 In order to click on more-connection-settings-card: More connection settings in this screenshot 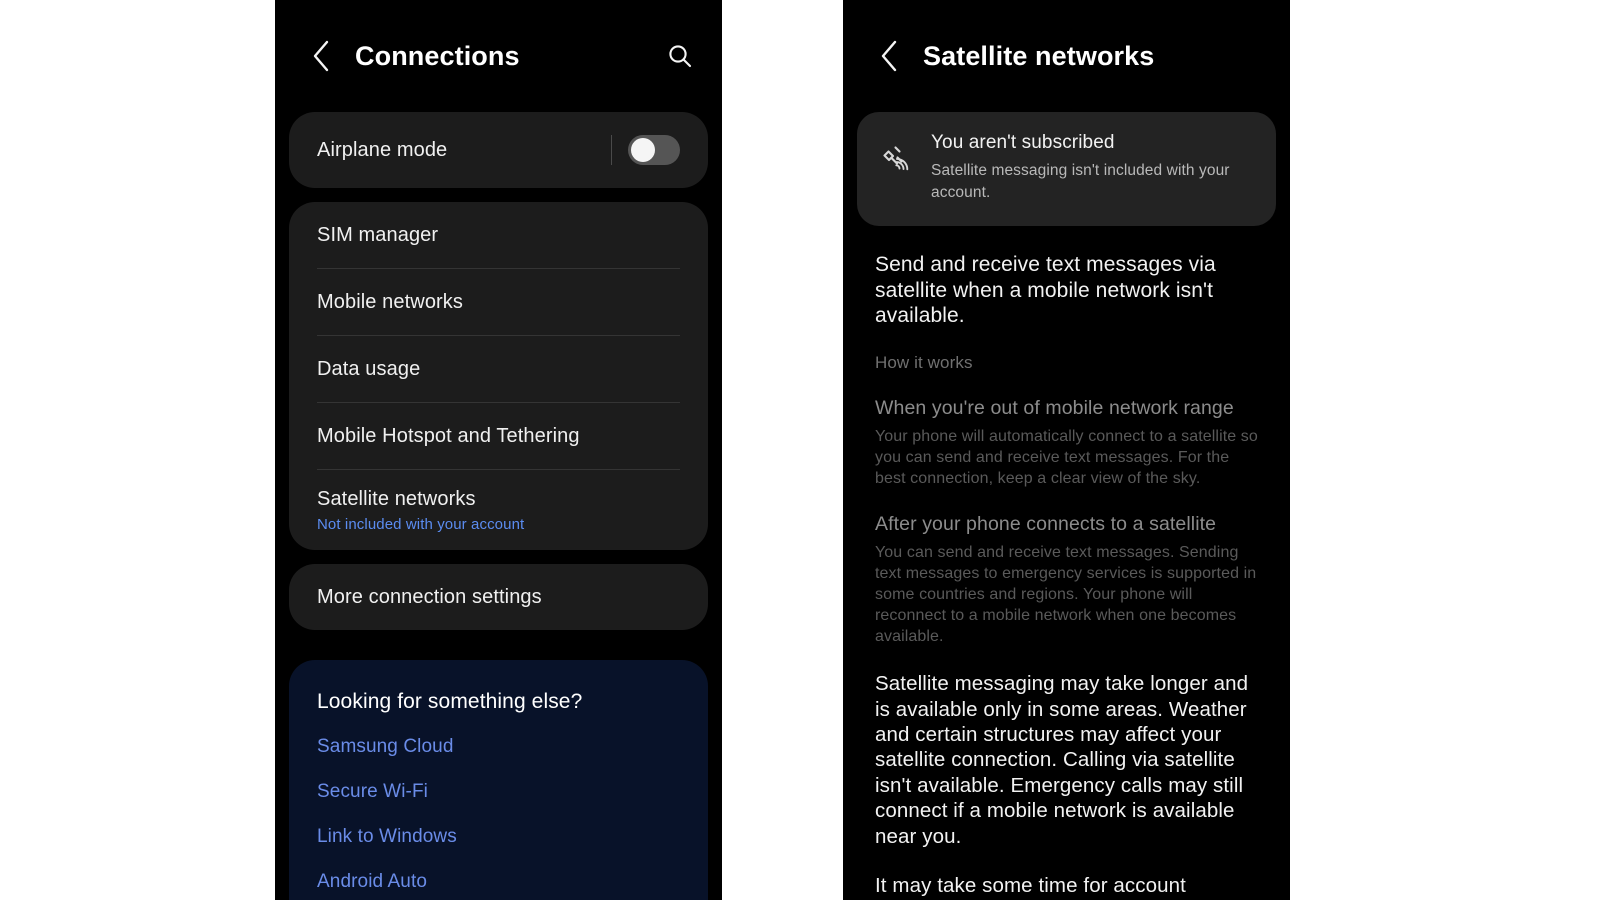, I will do `click(498, 597)`.